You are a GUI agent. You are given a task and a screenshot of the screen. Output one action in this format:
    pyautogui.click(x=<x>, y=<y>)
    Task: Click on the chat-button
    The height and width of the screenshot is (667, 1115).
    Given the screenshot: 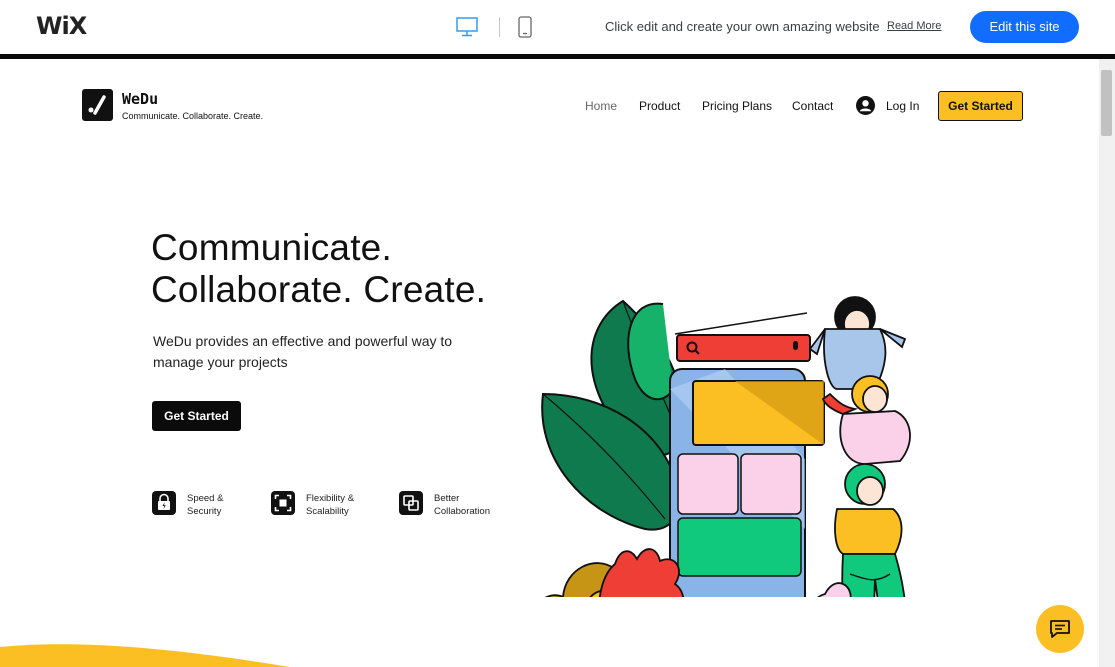 What is the action you would take?
    pyautogui.click(x=1060, y=629)
    